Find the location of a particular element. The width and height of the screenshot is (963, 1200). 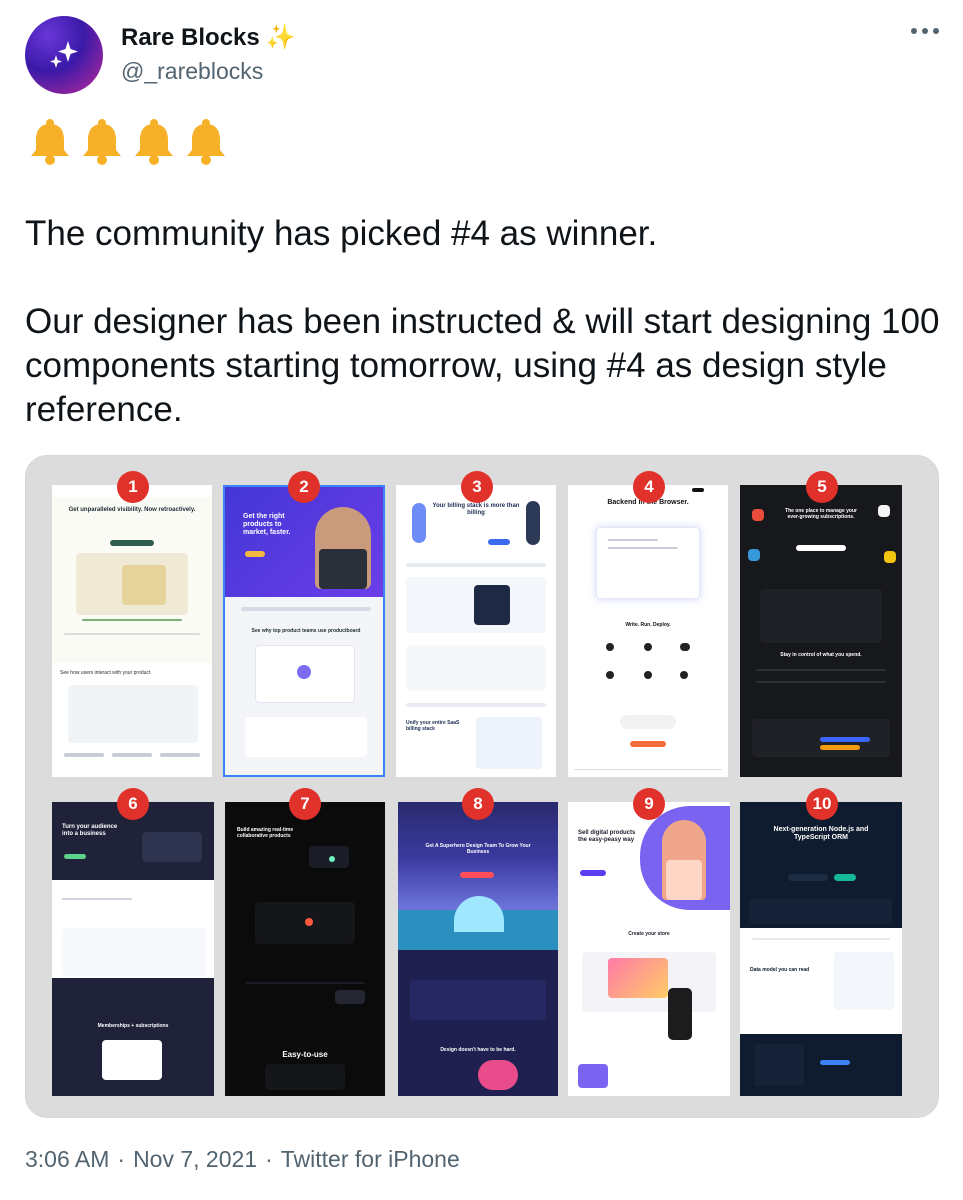

tile-subheadline: Stay in control of what you spend. is located at coordinates (821, 655).